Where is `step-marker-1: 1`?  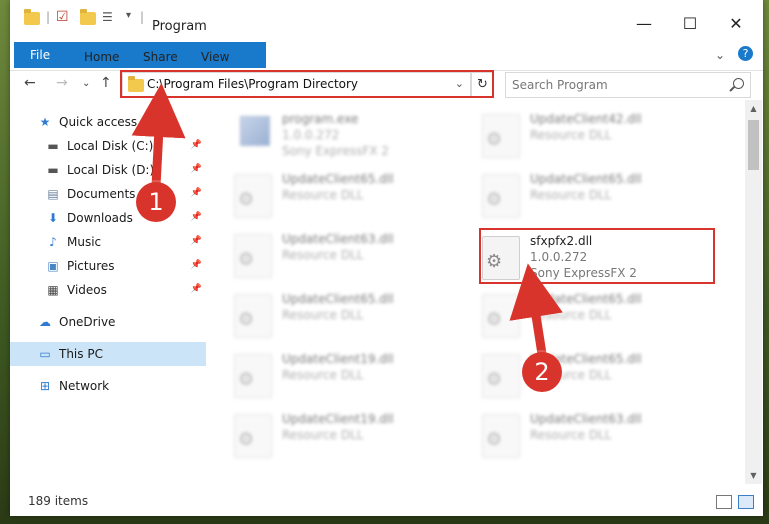 step-marker-1: 1 is located at coordinates (156, 202).